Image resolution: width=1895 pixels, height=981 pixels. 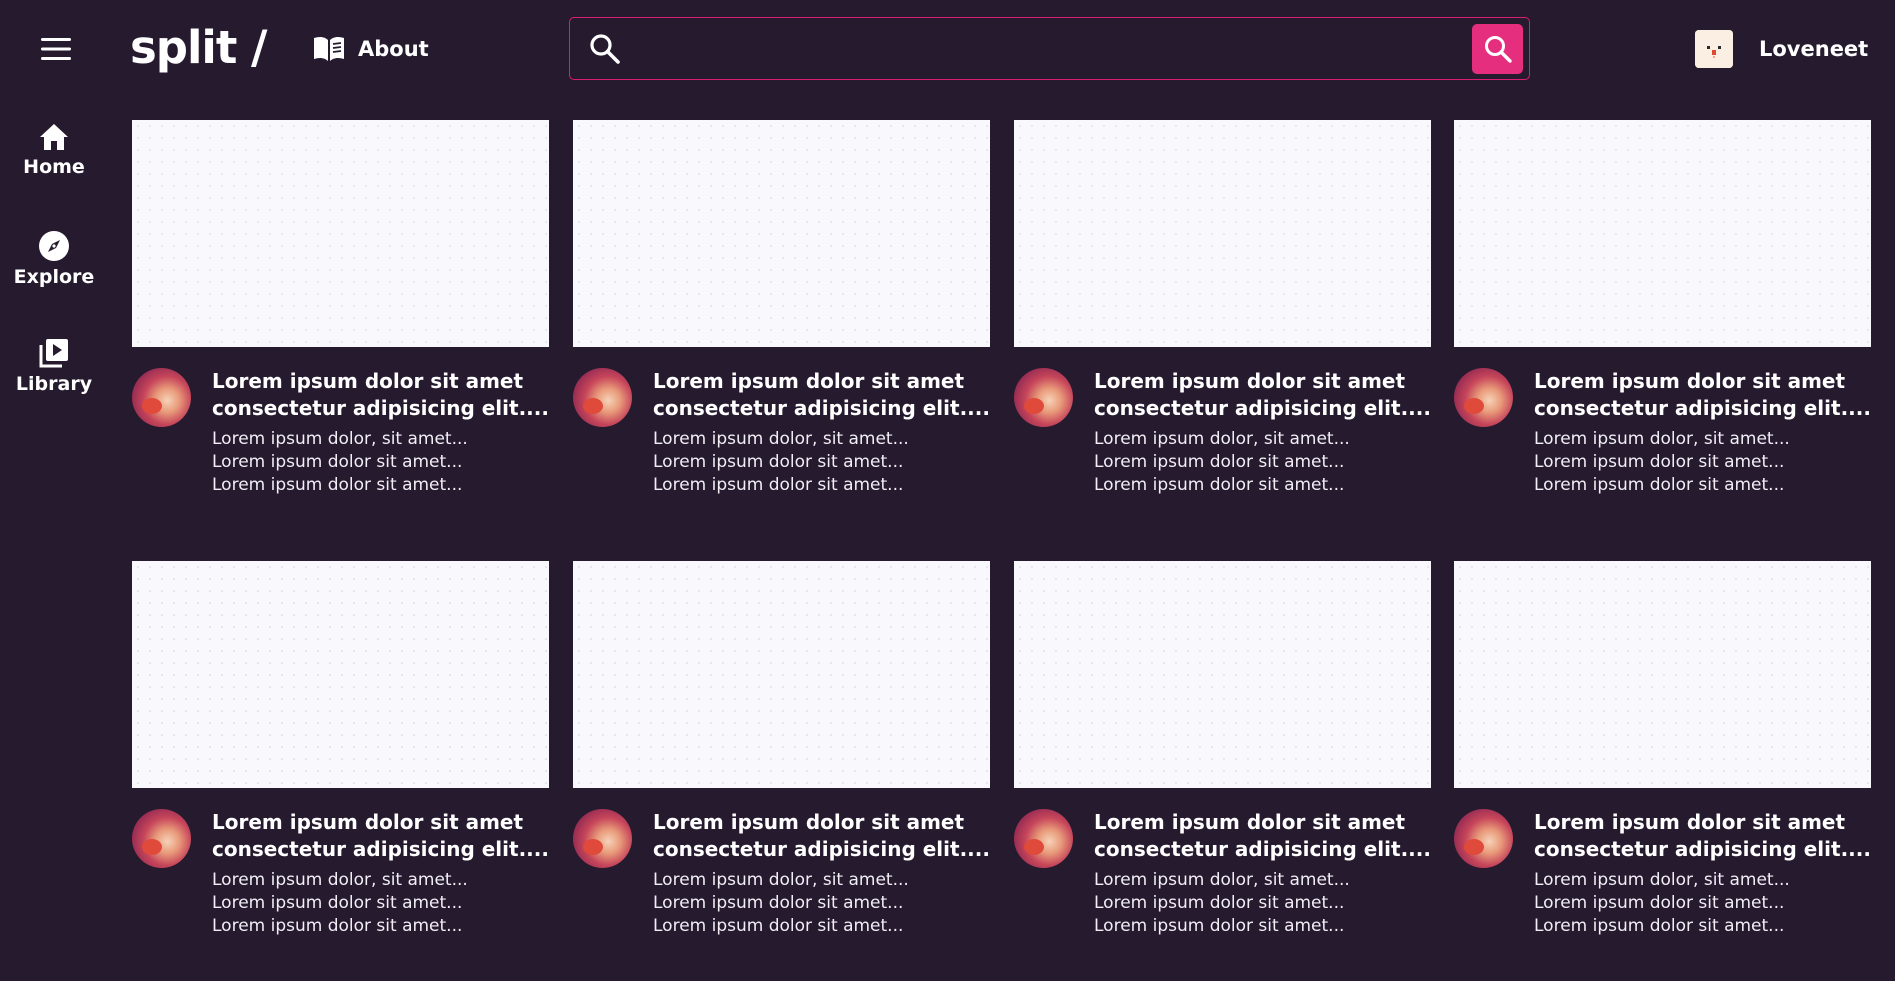 I want to click on top-bar: split / About Loveneet, so click(x=947, y=49).